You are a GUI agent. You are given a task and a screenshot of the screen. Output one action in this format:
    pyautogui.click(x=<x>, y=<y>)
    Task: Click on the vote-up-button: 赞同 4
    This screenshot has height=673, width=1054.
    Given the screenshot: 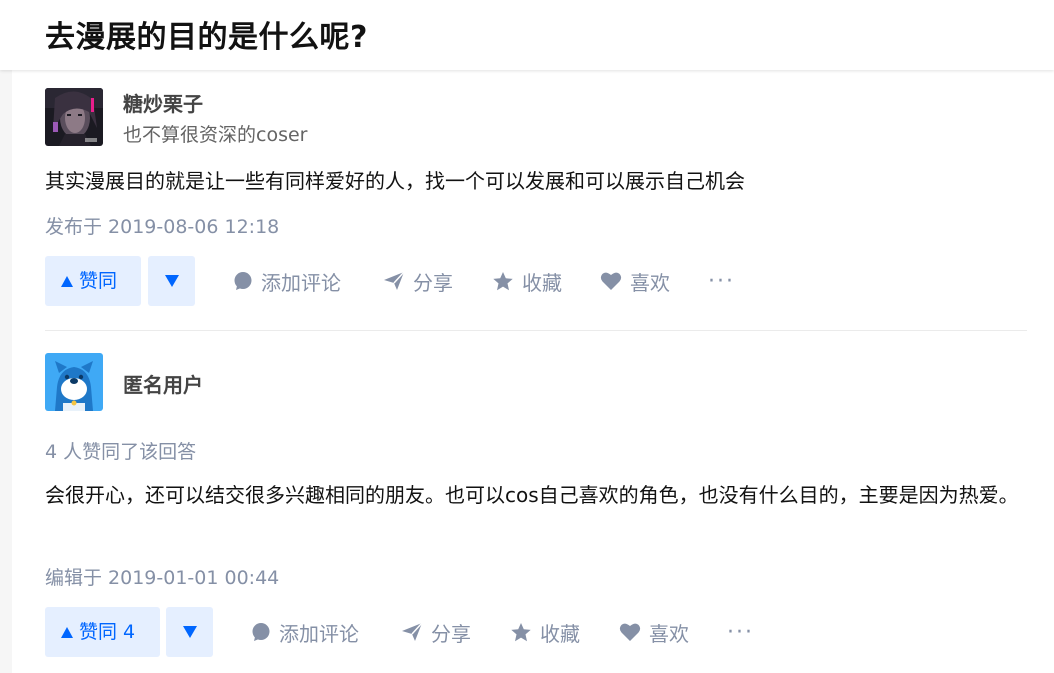 What is the action you would take?
    pyautogui.click(x=102, y=632)
    